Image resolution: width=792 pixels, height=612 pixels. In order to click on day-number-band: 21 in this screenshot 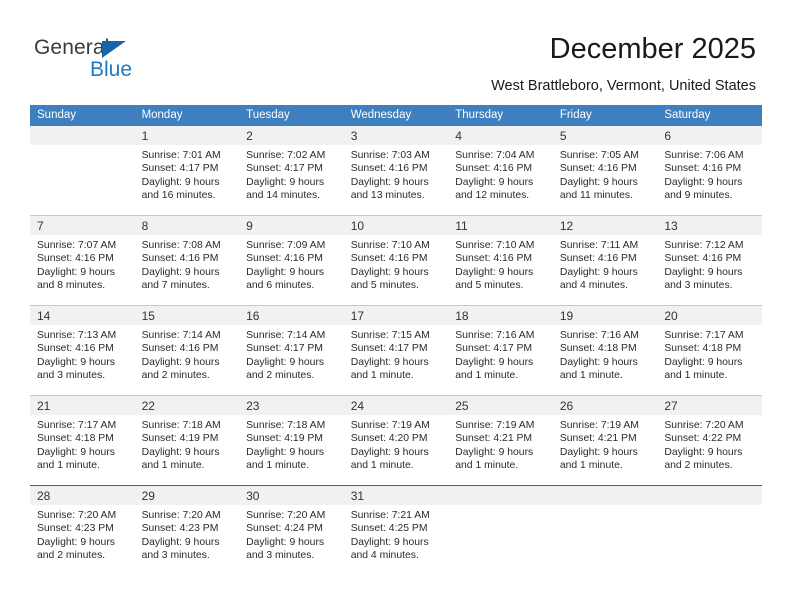, I will do `click(82, 405)`.